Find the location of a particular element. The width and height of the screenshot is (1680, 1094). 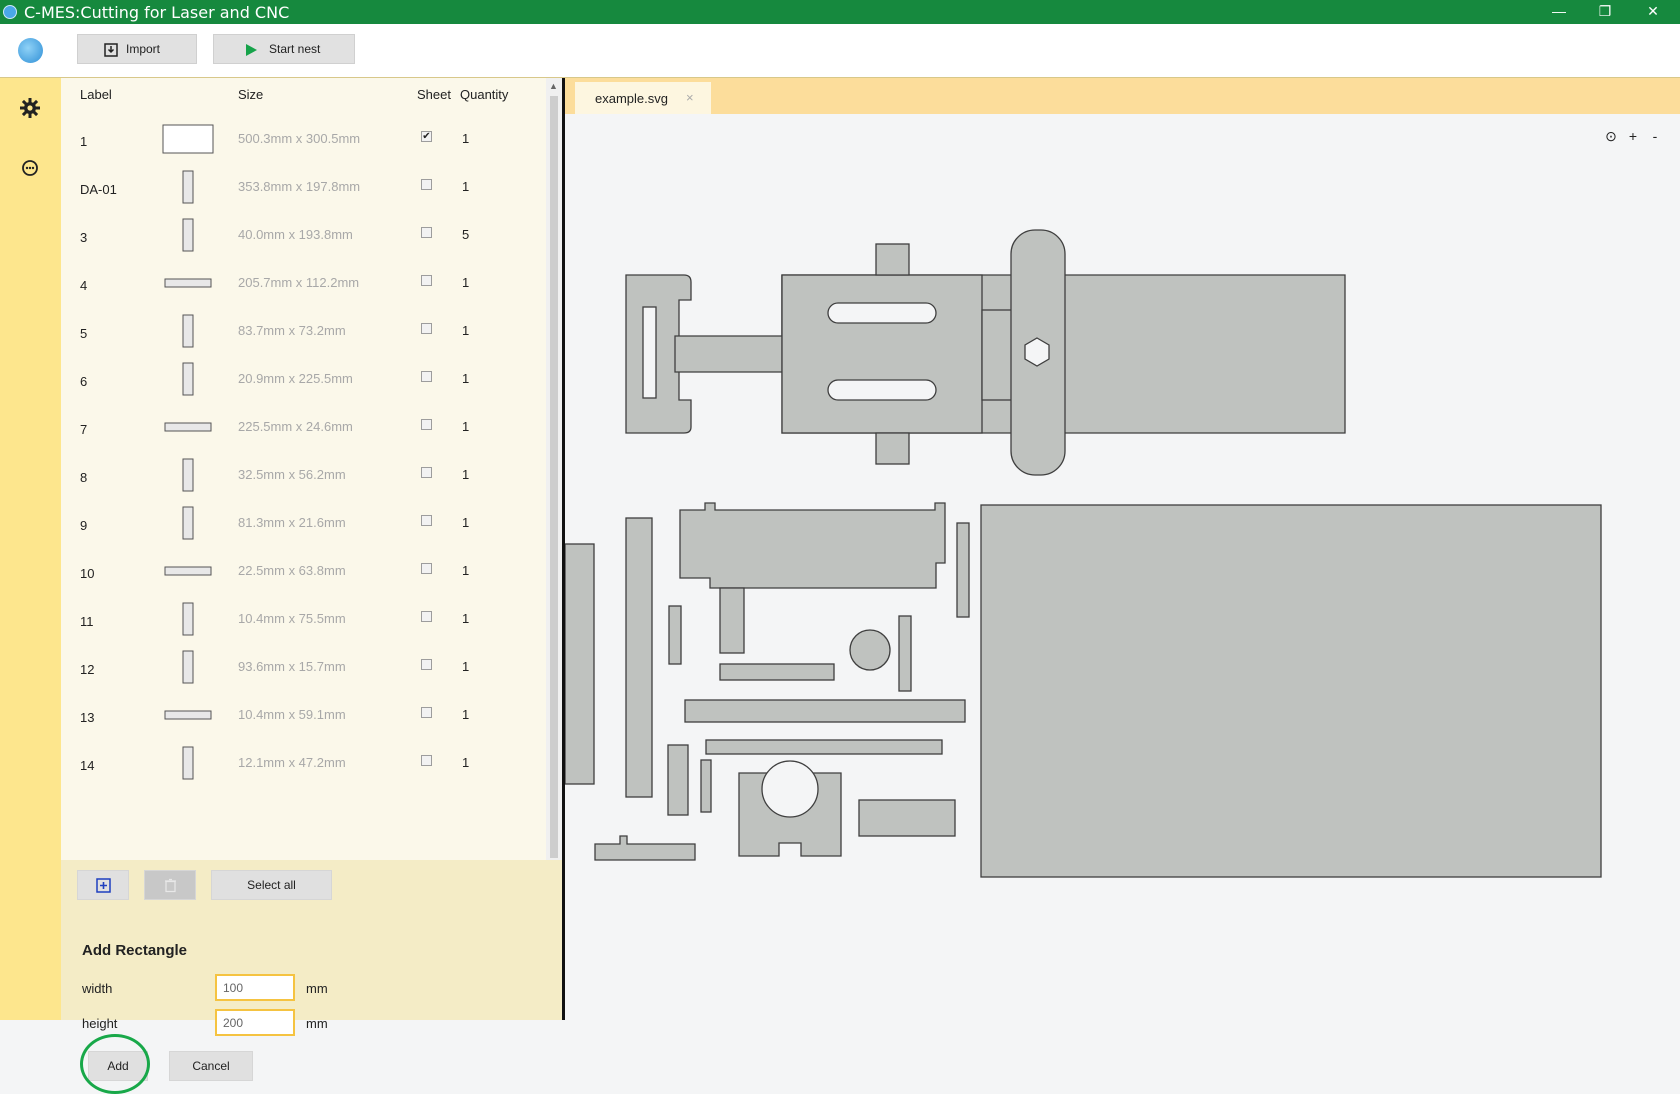

table-row: 14 12.1mm x 47.2mm 1 is located at coordinates (303, 764).